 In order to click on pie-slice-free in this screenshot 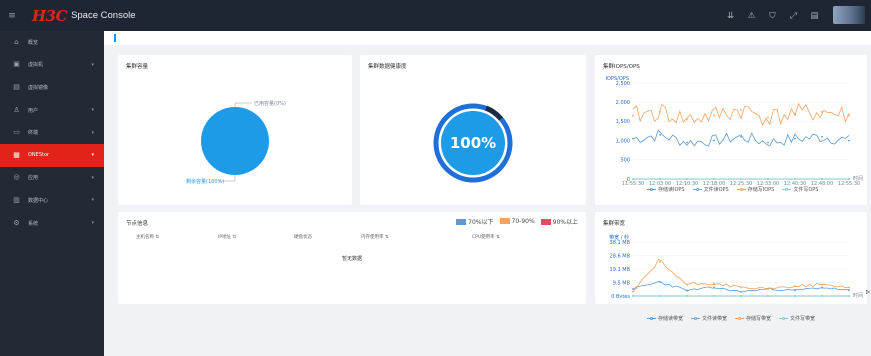, I will do `click(235, 141)`.